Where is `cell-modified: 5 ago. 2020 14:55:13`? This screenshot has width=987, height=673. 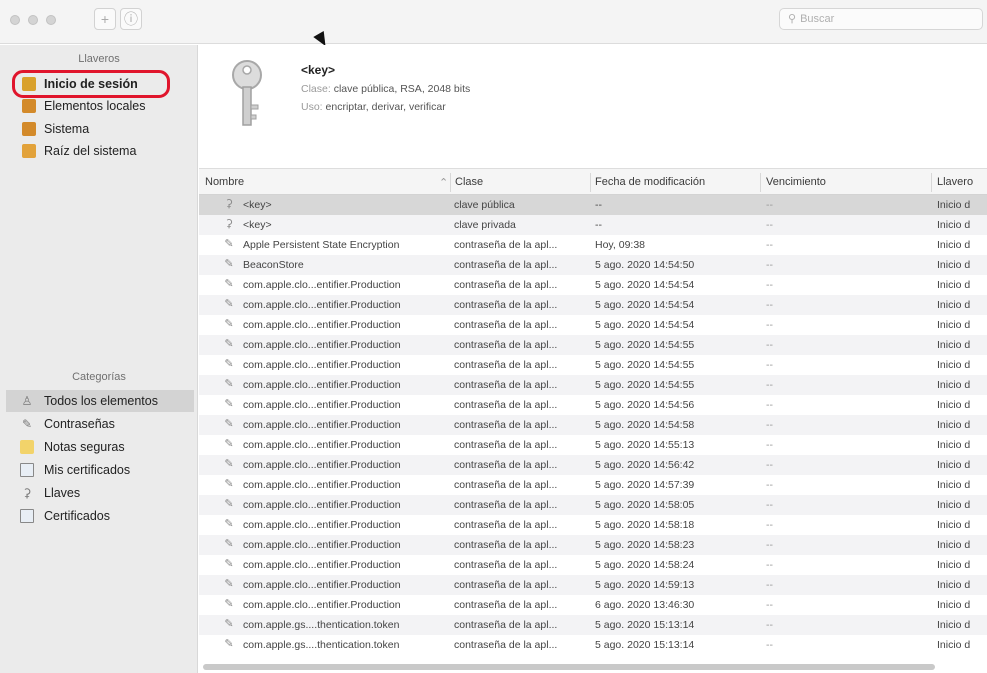 cell-modified: 5 ago. 2020 14:55:13 is located at coordinates (645, 445).